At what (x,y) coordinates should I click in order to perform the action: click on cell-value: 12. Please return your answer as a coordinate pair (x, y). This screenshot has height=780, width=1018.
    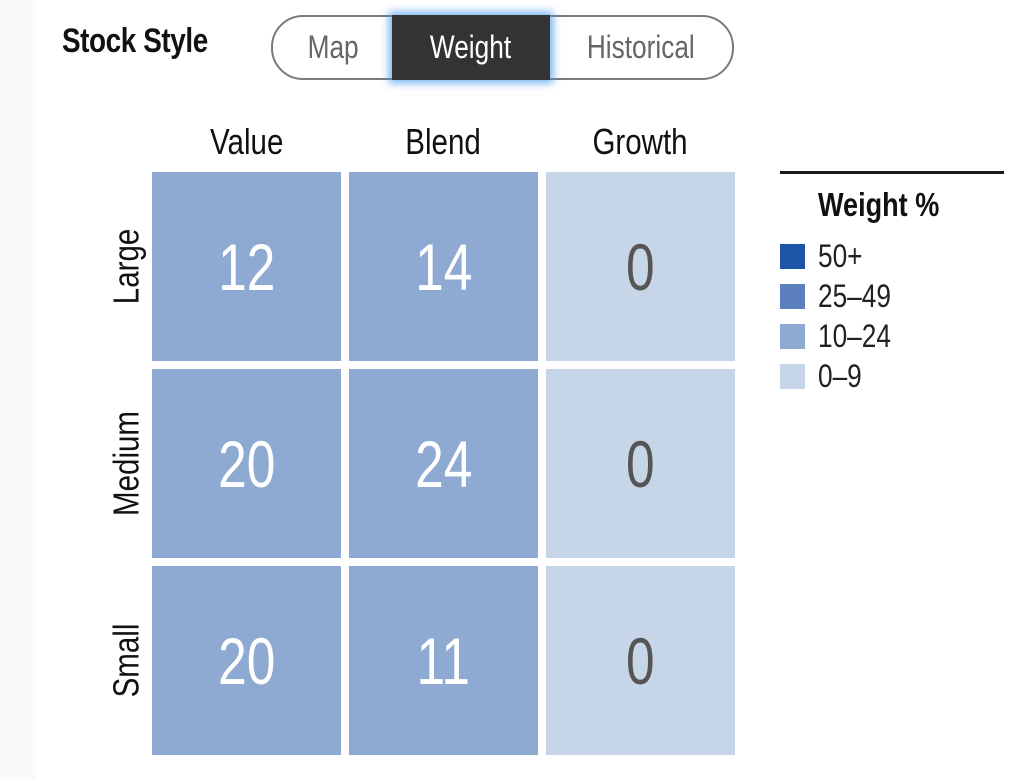
    Looking at the image, I should click on (246, 266).